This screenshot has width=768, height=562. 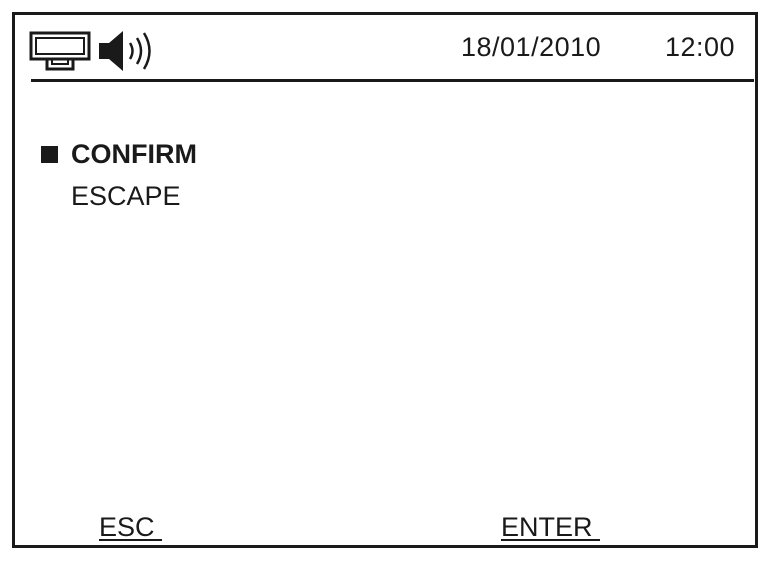 I want to click on menu-item-confirm: CONFIRM, so click(x=118, y=156).